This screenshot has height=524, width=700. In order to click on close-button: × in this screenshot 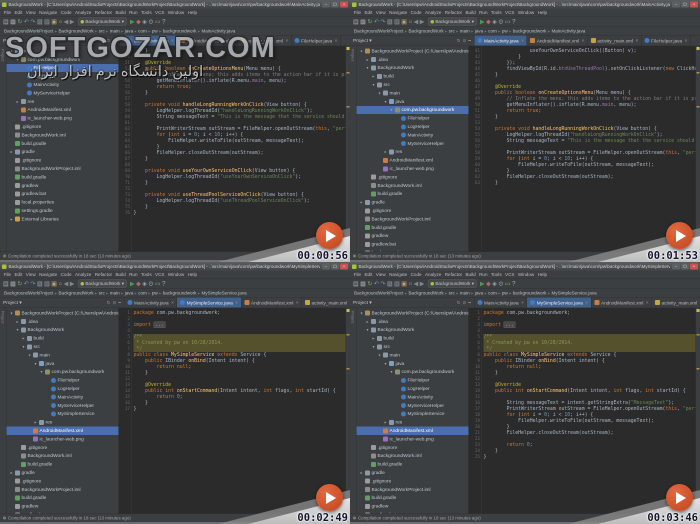, I will do `click(694, 4)`.